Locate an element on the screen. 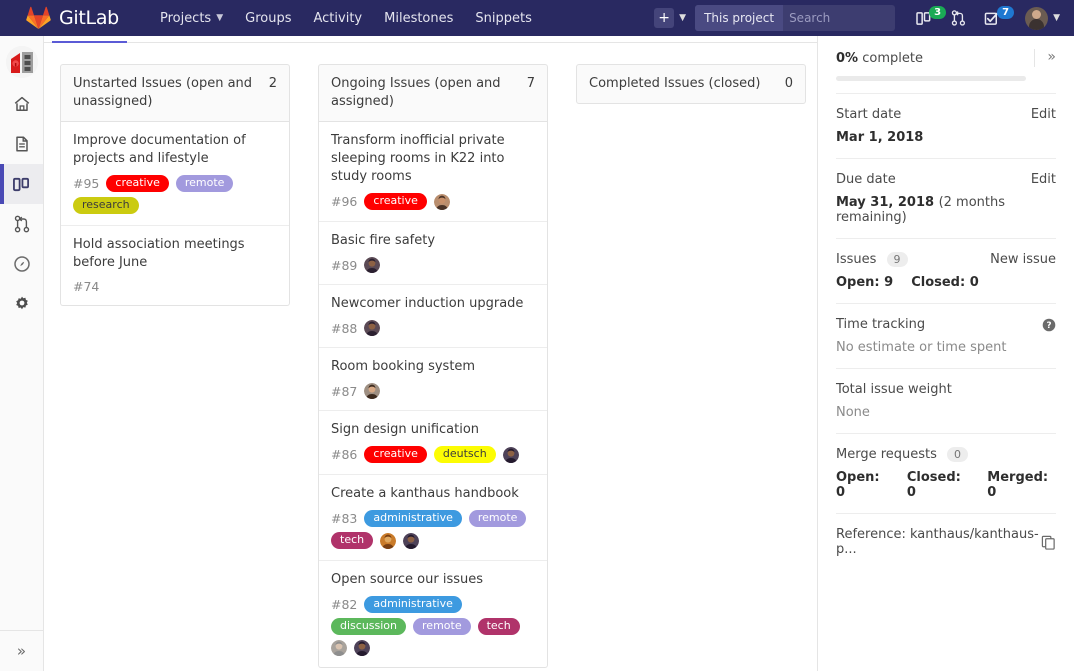 This screenshot has width=1074, height=671. nav-link-milestones: Milestones is located at coordinates (418, 18).